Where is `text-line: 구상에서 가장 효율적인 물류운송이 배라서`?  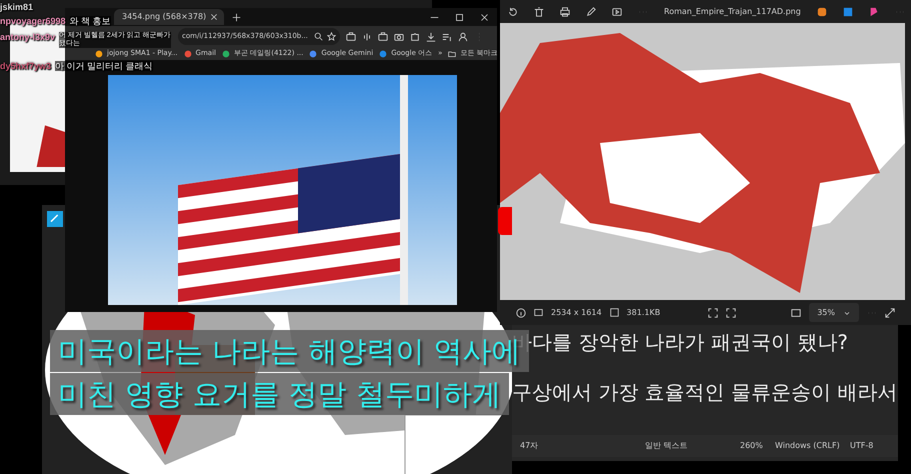 text-line: 구상에서 가장 효율적인 물류운송이 배라서 is located at coordinates (705, 392).